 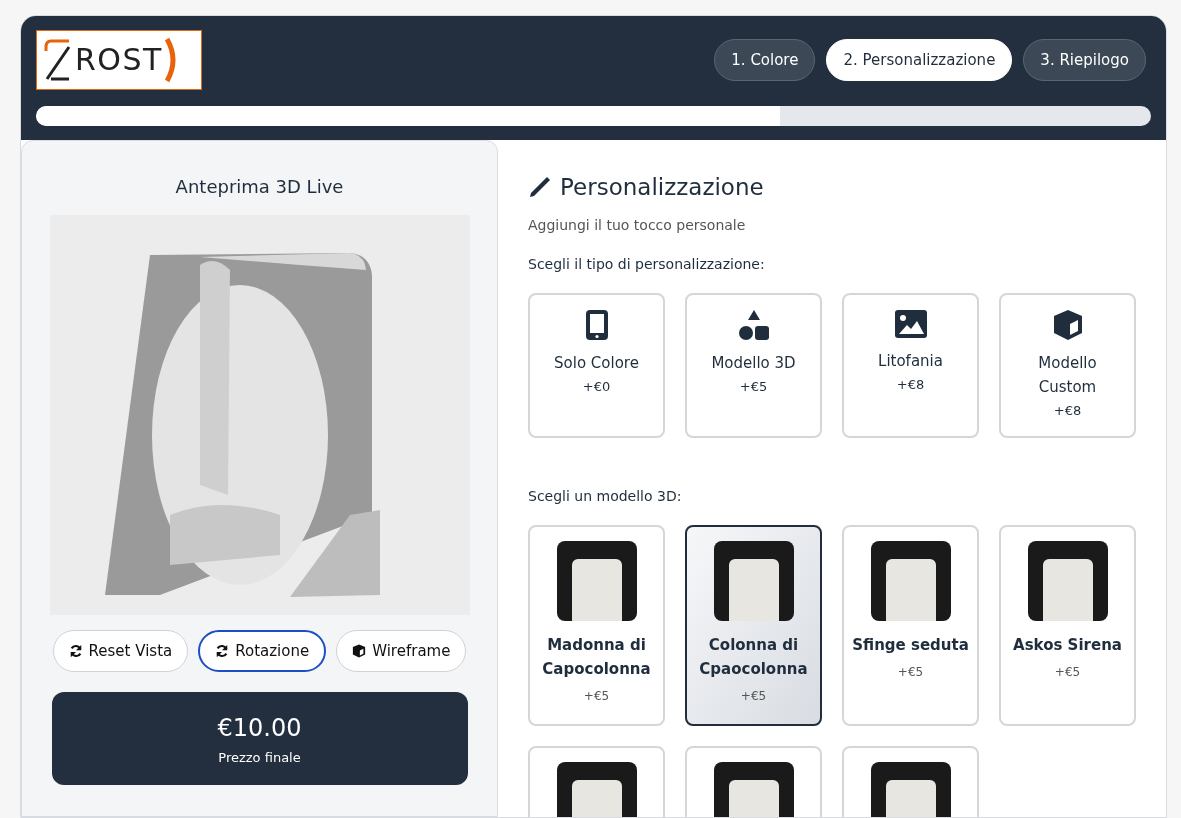 What do you see at coordinates (1084, 60) in the screenshot?
I see `step-tab: 3. Riepilogo` at bounding box center [1084, 60].